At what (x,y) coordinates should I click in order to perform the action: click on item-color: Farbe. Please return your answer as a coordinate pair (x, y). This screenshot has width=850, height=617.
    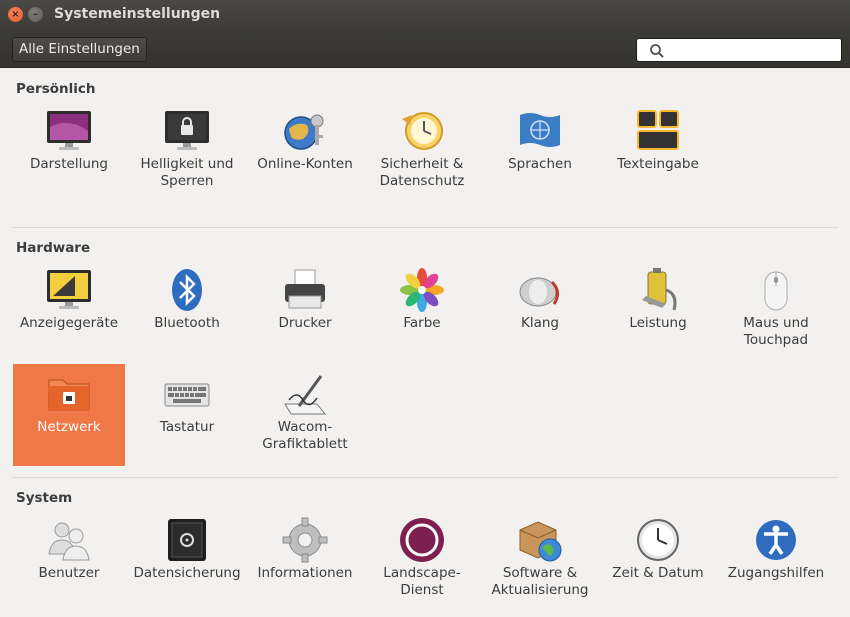
    Looking at the image, I should click on (422, 311).